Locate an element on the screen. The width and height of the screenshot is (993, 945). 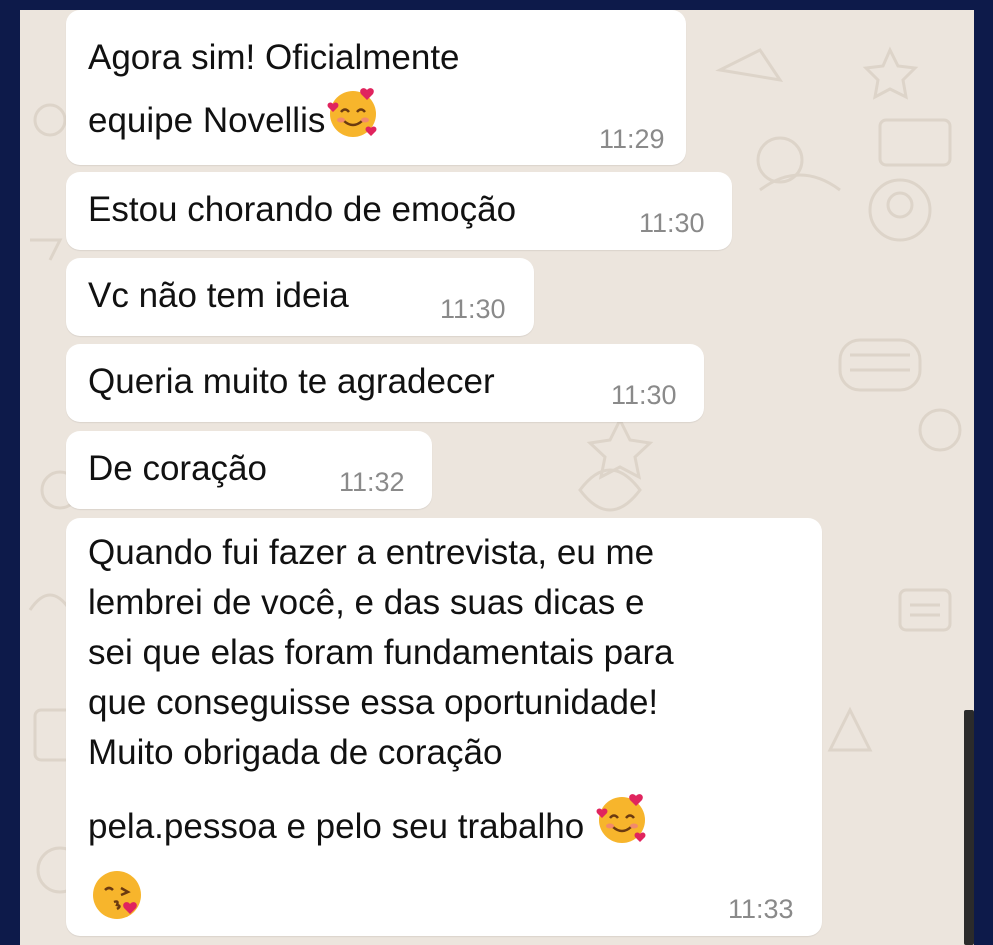
message-emoji-line is located at coordinates (381, 902).